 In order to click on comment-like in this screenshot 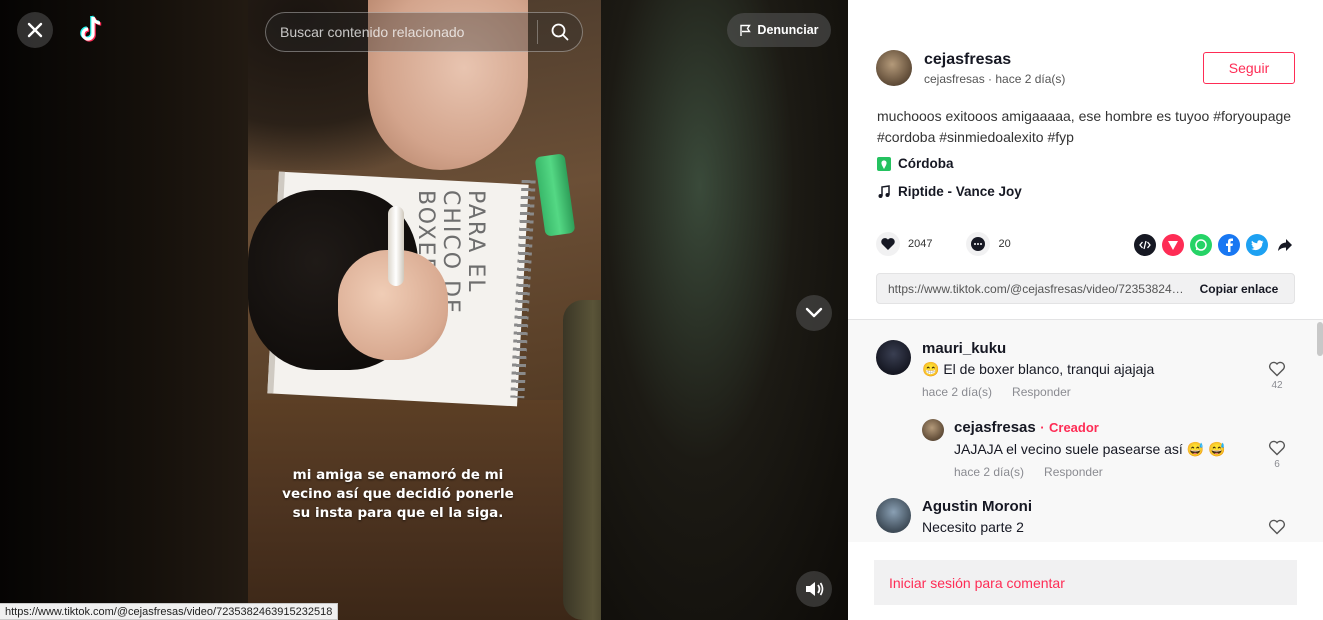, I will do `click(1277, 528)`.